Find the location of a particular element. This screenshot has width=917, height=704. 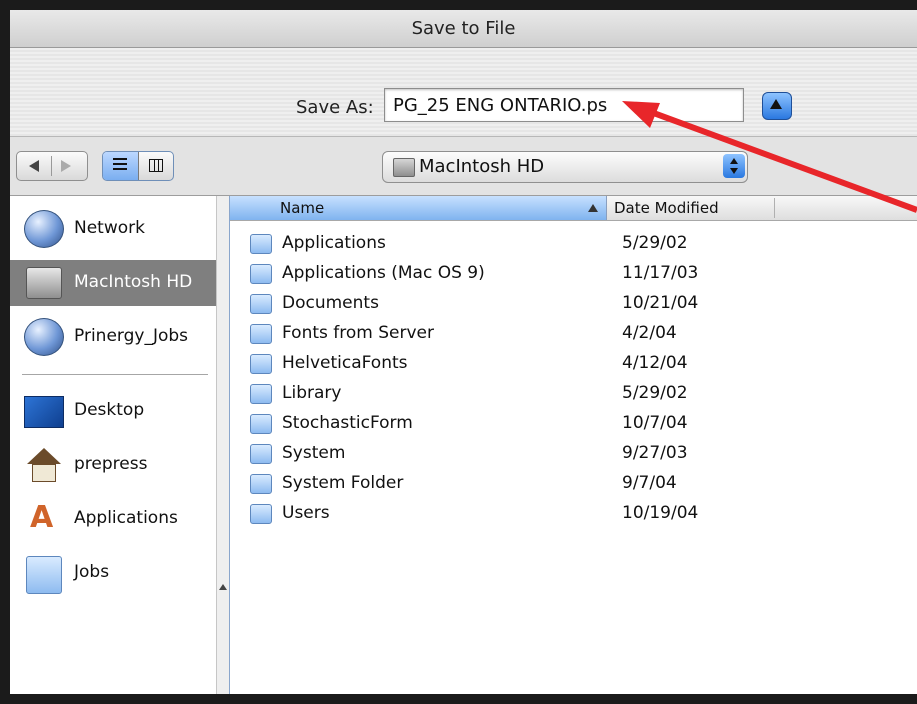

sidebar-item-macintosh-hd: MacIntosh HD is located at coordinates (113, 283).